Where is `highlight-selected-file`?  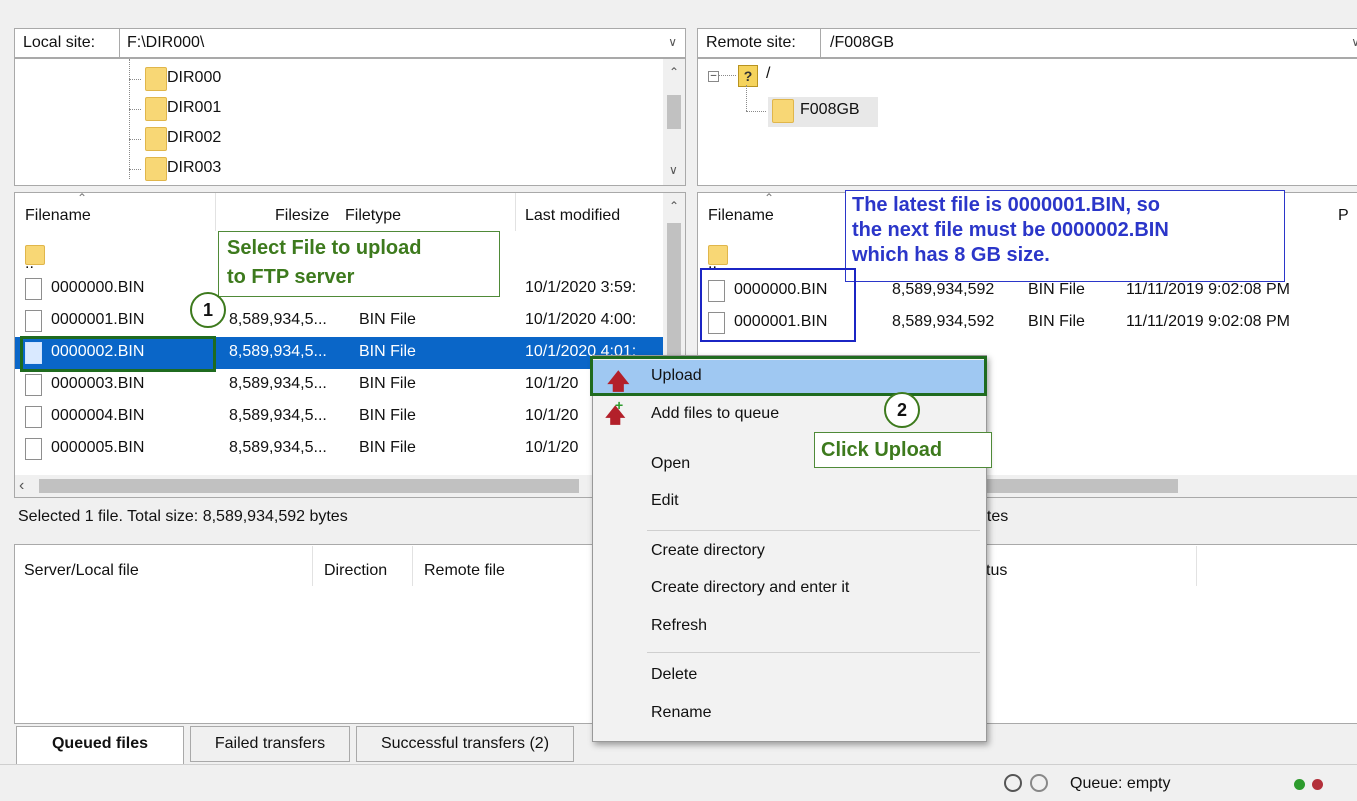 highlight-selected-file is located at coordinates (118, 354).